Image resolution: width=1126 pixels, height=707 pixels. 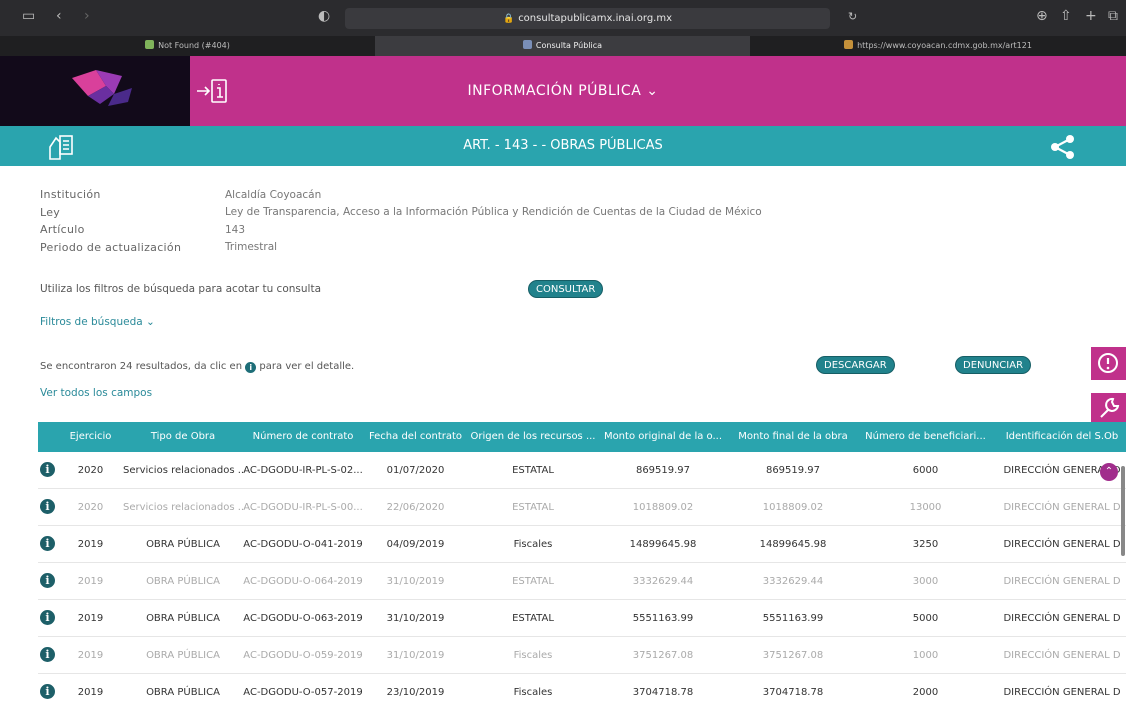 What do you see at coordinates (793, 437) in the screenshot?
I see `column-header: Monto final de la obra` at bounding box center [793, 437].